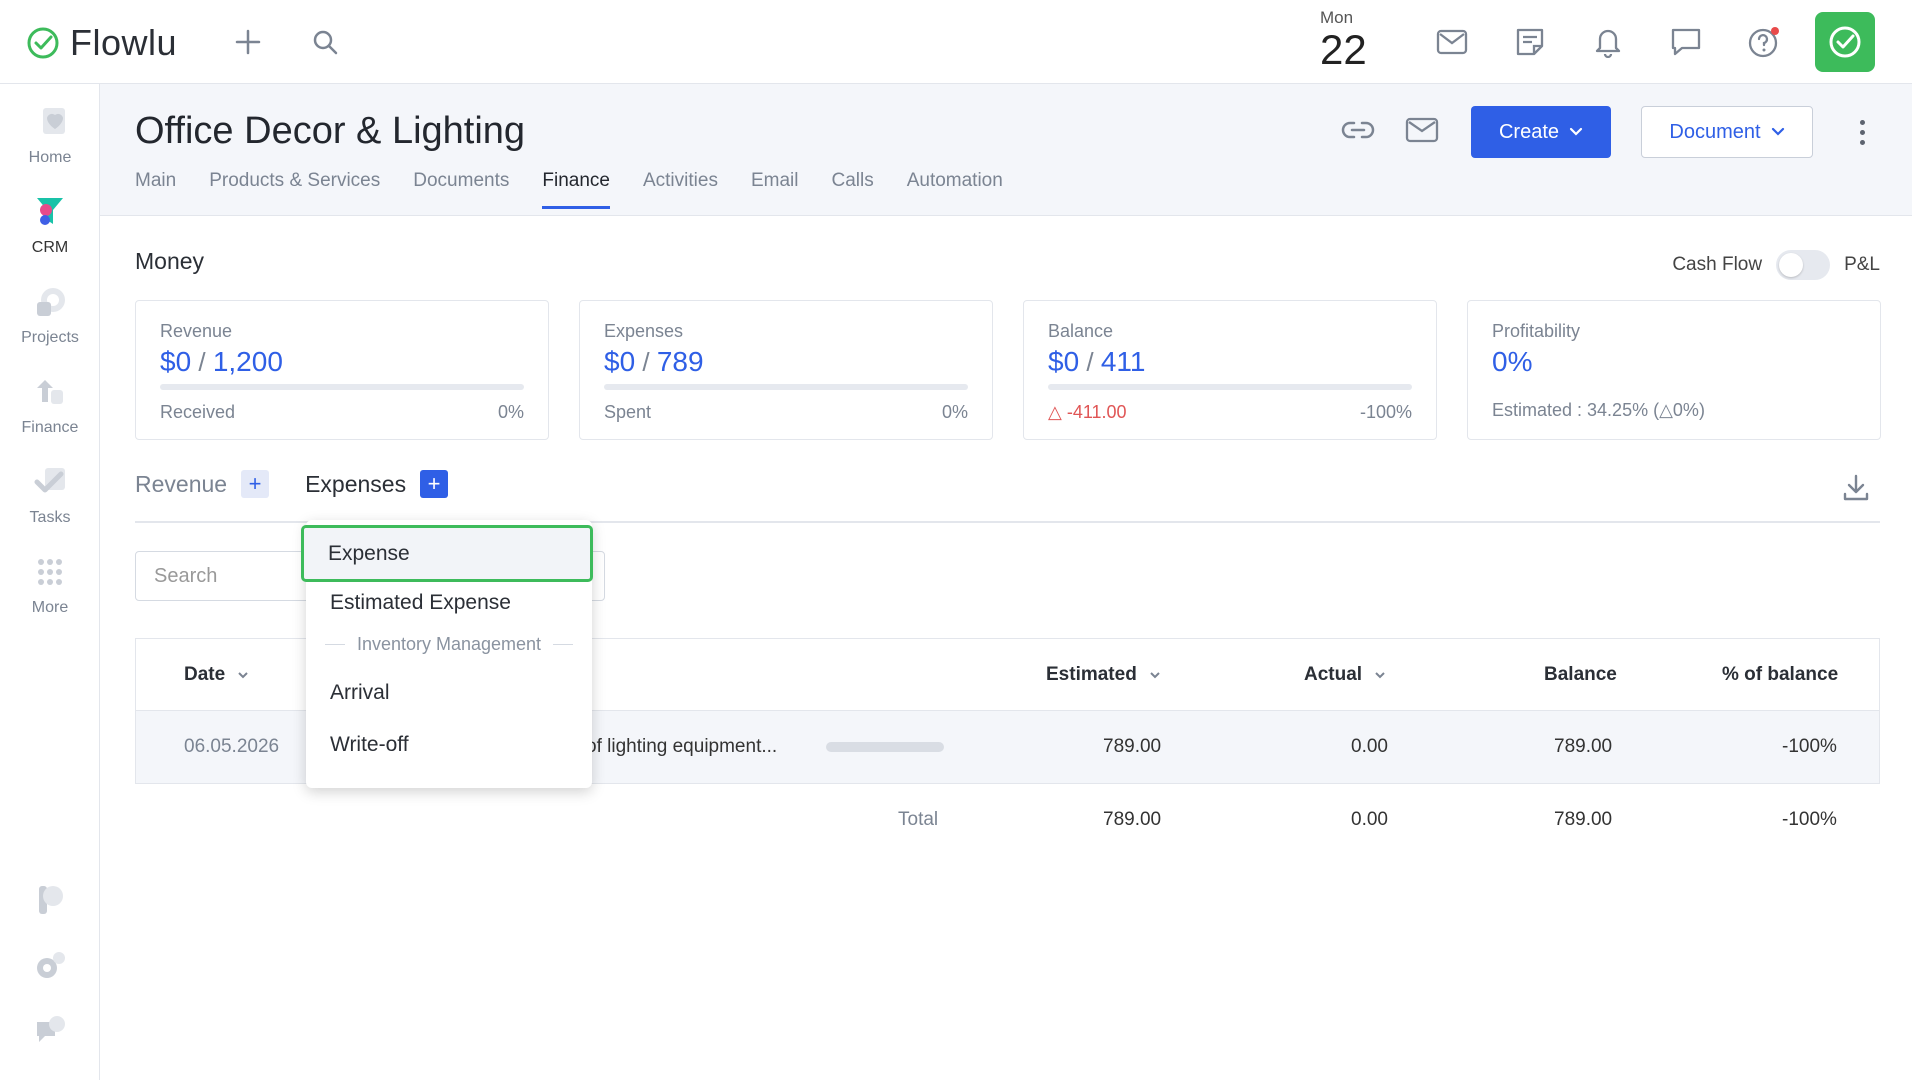  Describe the element at coordinates (50, 427) in the screenshot. I see `sidebar-item-label: Finance` at that location.